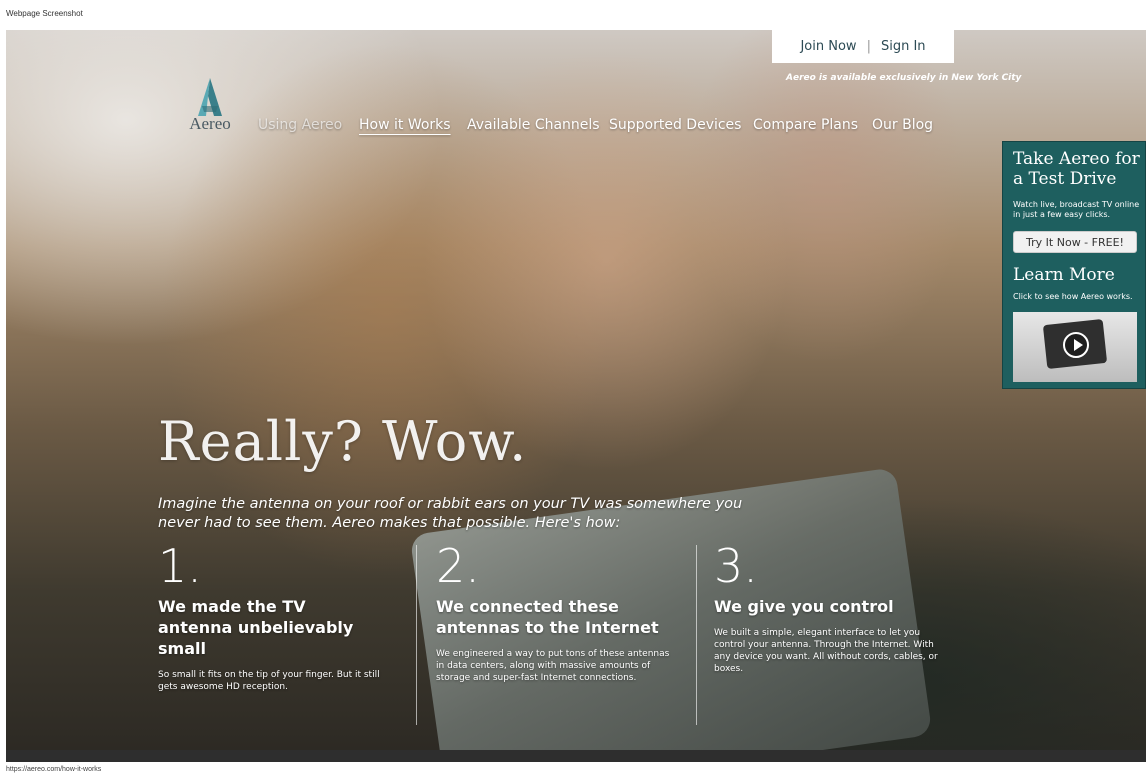 This screenshot has width=1146, height=776. What do you see at coordinates (1075, 242) in the screenshot?
I see `try-it-free-button: Try It Now - FREE!` at bounding box center [1075, 242].